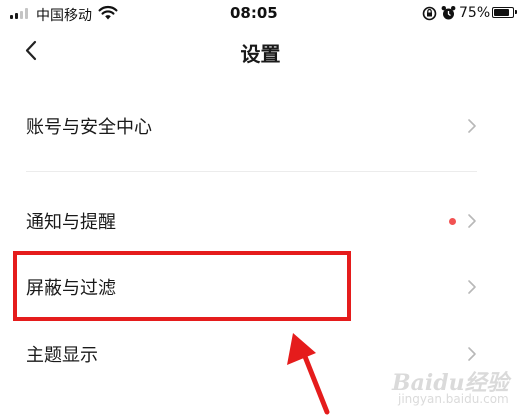 The width and height of the screenshot is (521, 415). What do you see at coordinates (504, 12) in the screenshot?
I see `battery-icon` at bounding box center [504, 12].